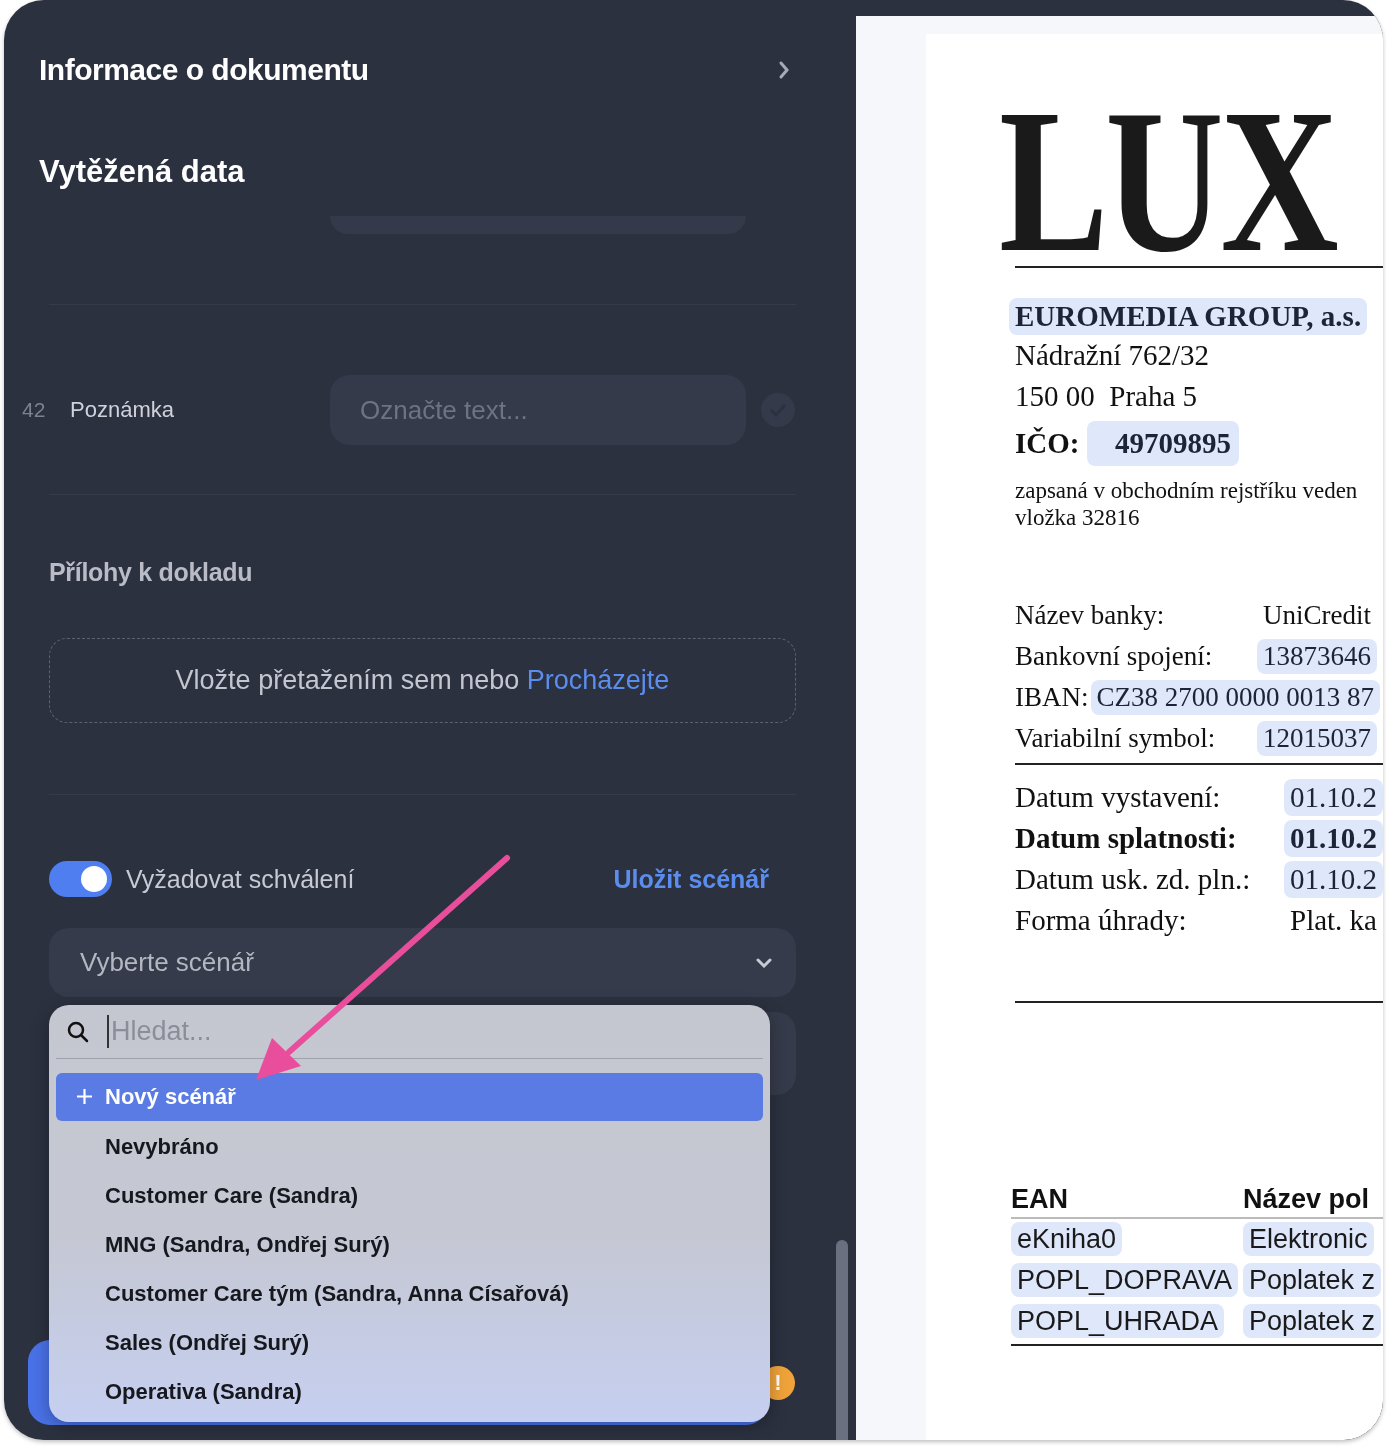 The height and width of the screenshot is (1446, 1387). I want to click on table-cell: POPL_DOPRAVA, so click(1125, 1280).